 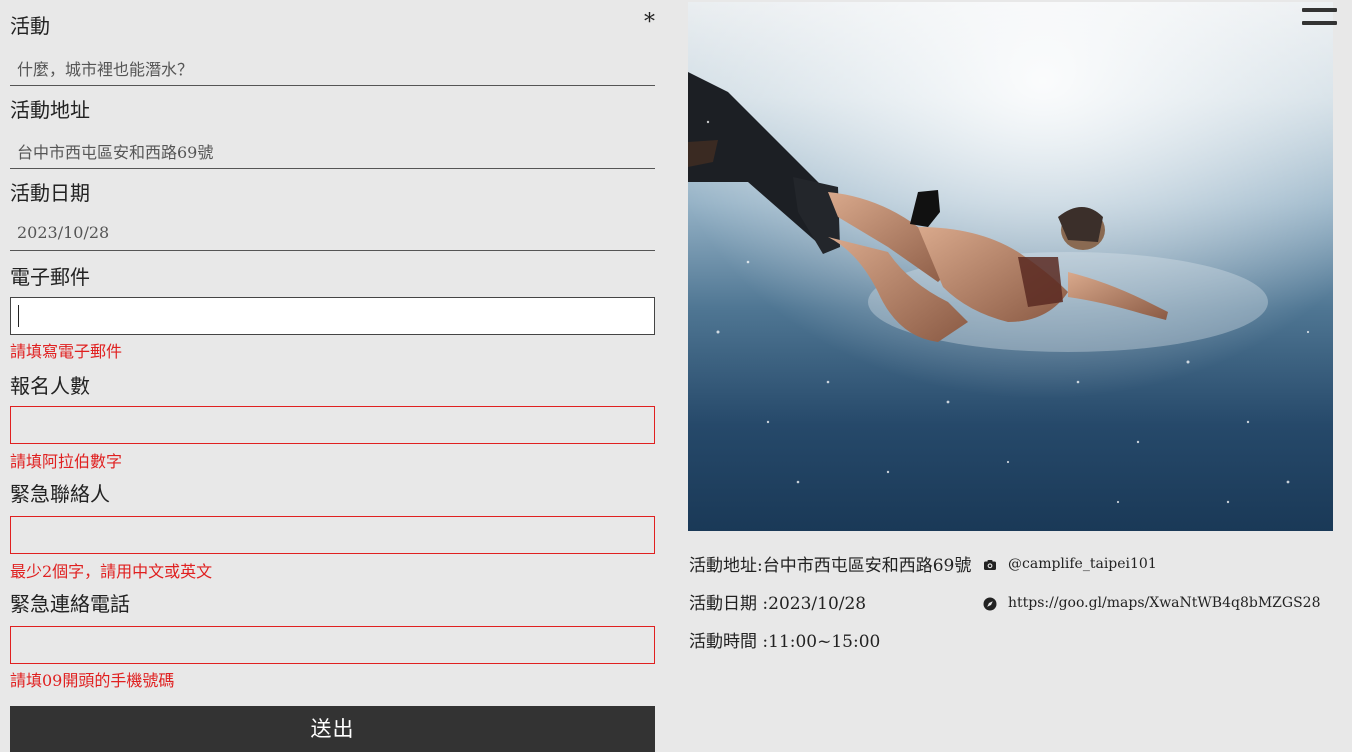 What do you see at coordinates (115, 152) in the screenshot?
I see `address-value: 台中市西屯區安和西路69號` at bounding box center [115, 152].